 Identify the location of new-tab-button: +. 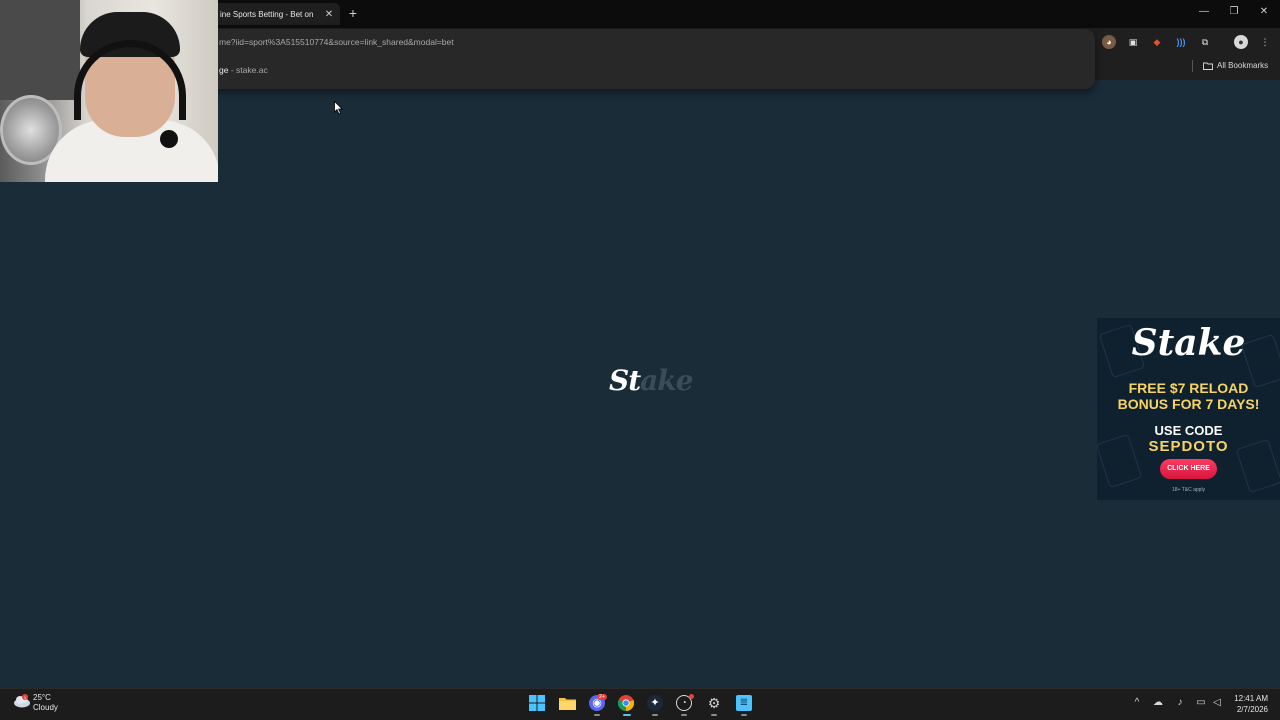
(353, 13).